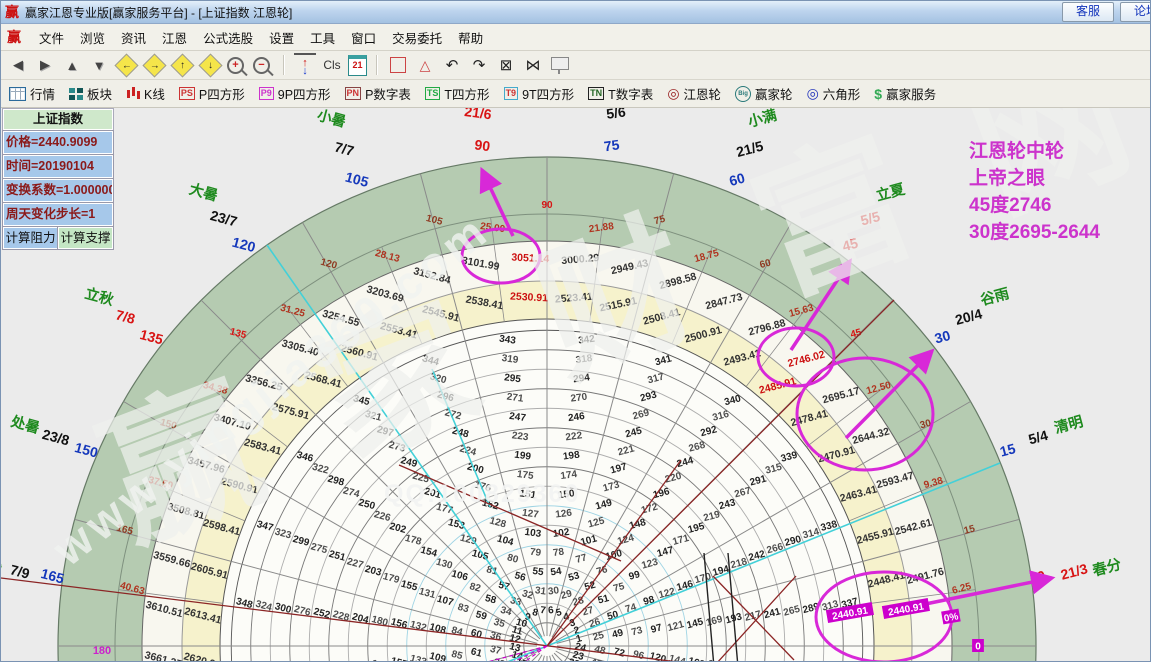  Describe the element at coordinates (582, 378) in the screenshot. I see `svg-text: 294` at that location.